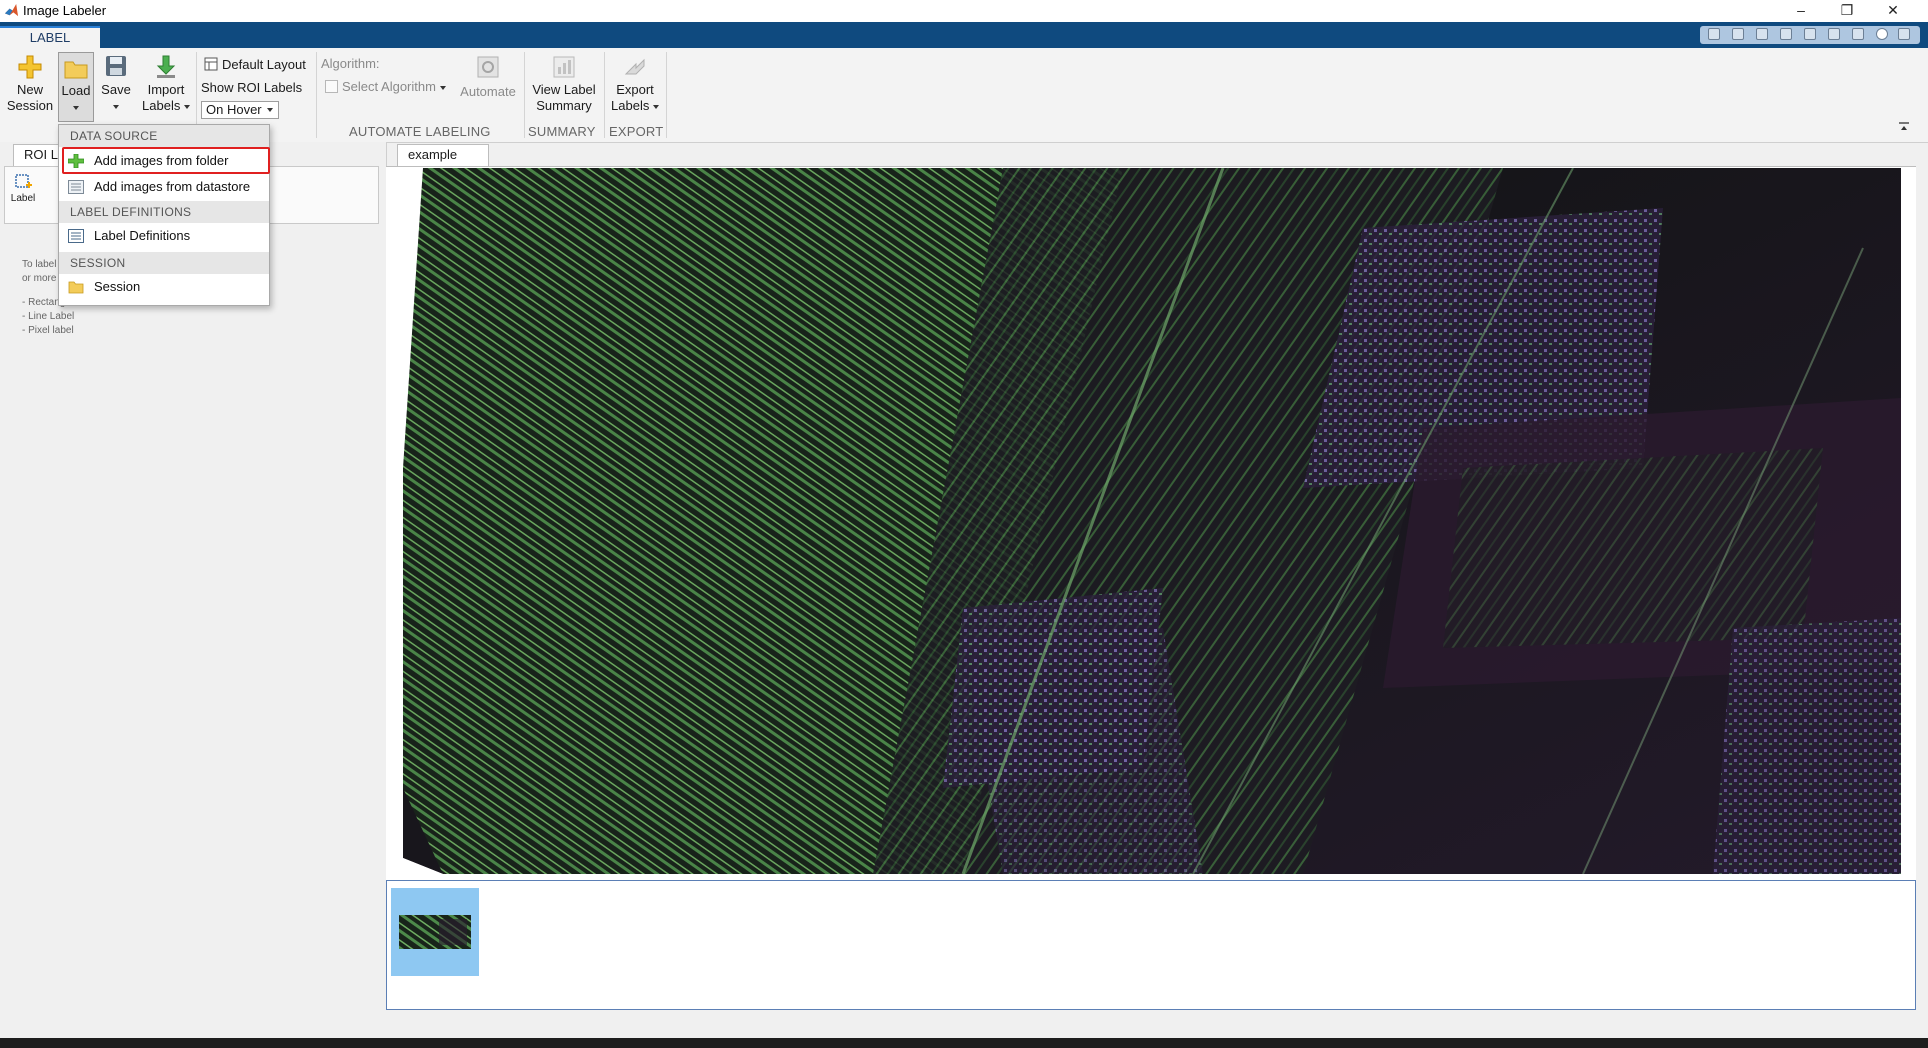 Image resolution: width=1928 pixels, height=1048 pixels. Describe the element at coordinates (964, 35) in the screenshot. I see `ribbon-tab-strip` at that location.